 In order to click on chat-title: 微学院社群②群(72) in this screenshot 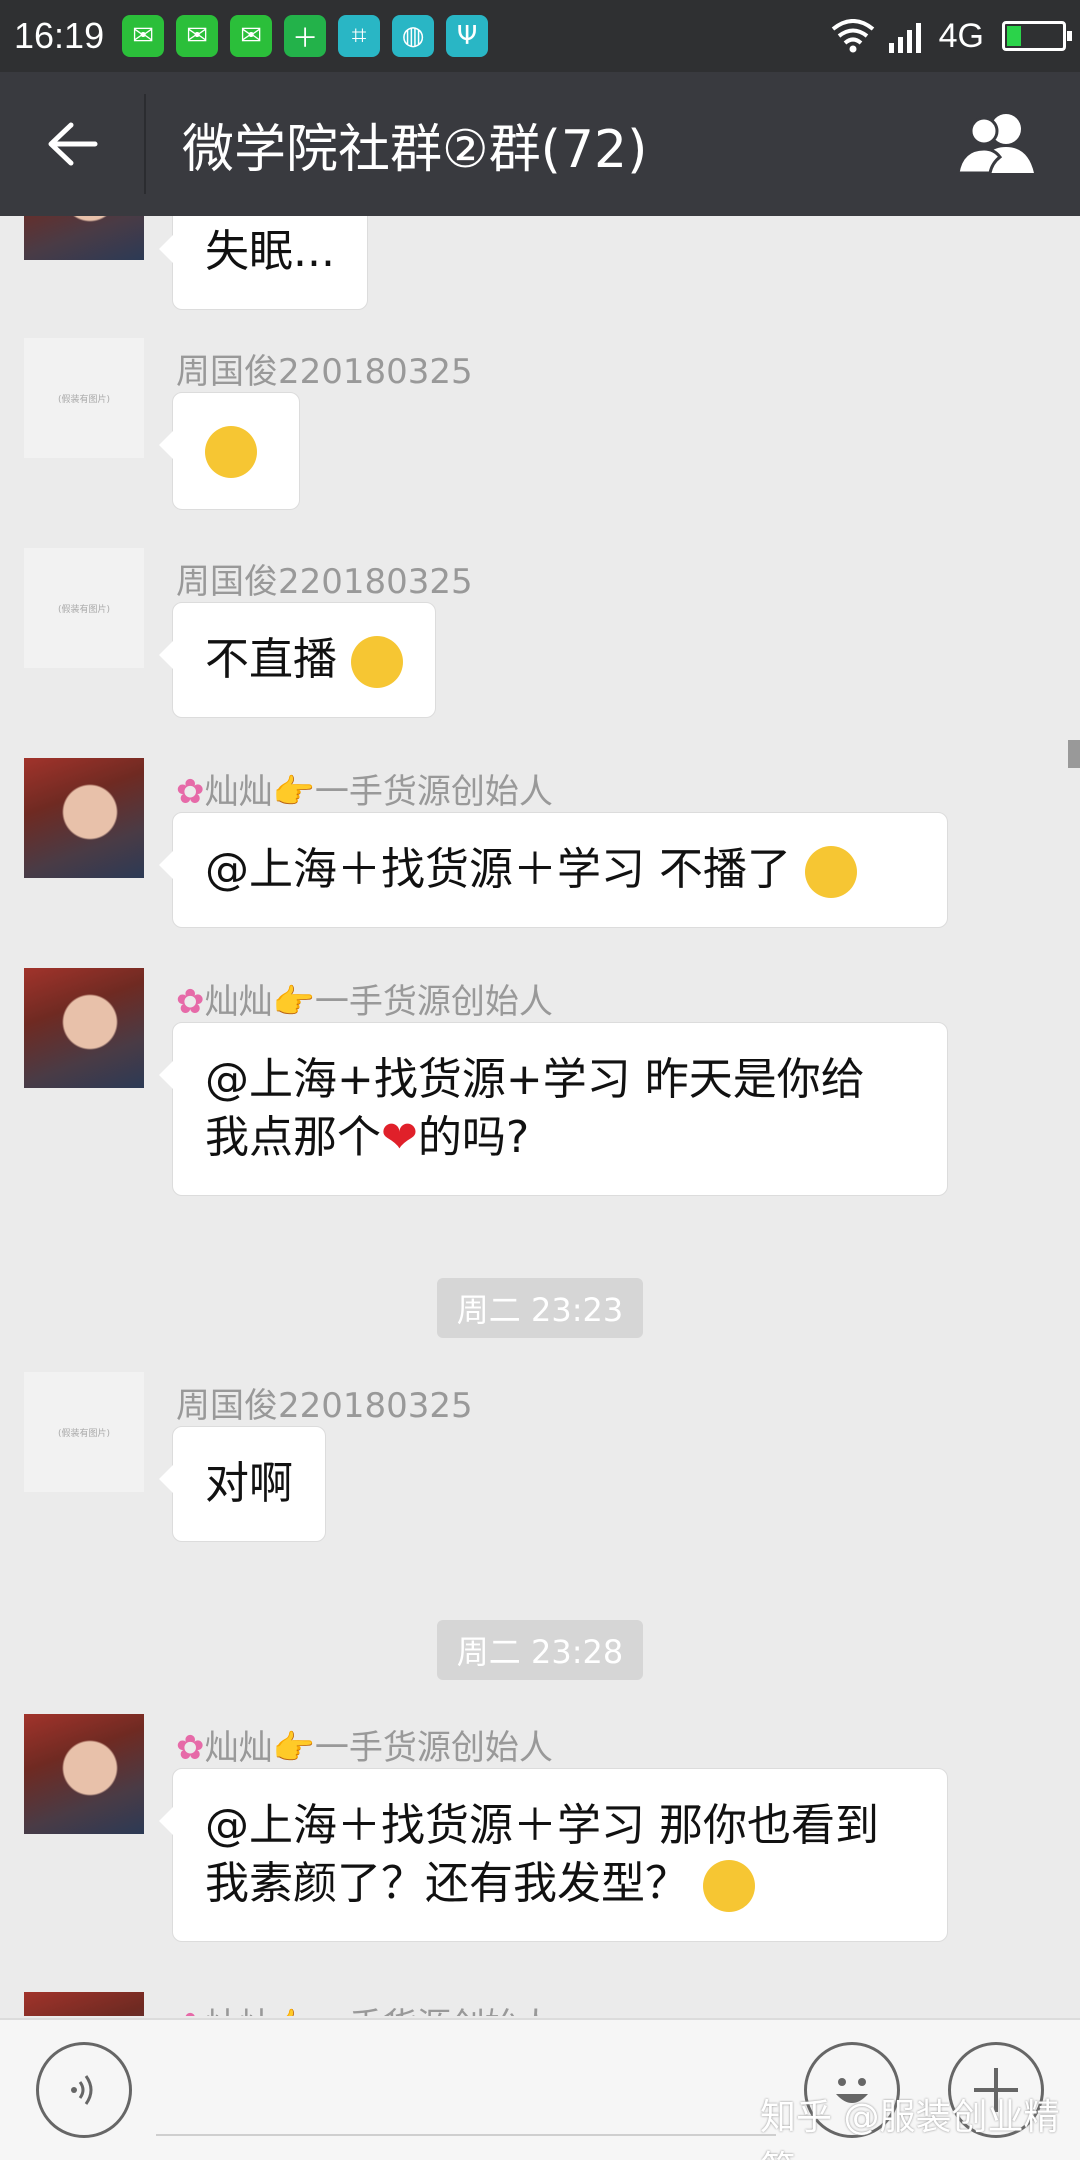, I will do `click(415, 149)`.